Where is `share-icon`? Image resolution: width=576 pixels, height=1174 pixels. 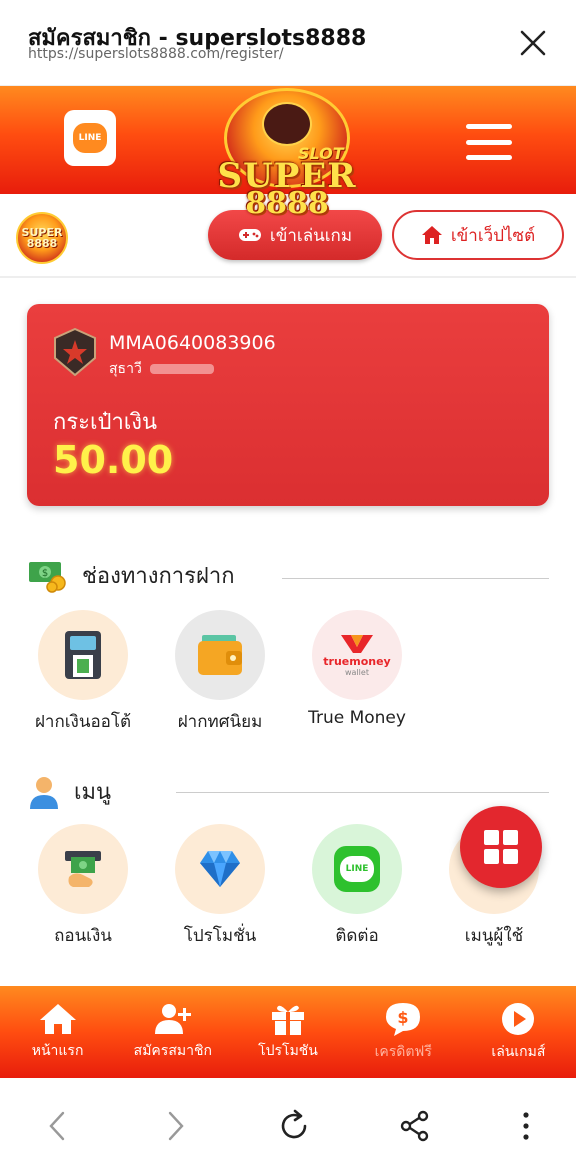
share-icon is located at coordinates (415, 1126).